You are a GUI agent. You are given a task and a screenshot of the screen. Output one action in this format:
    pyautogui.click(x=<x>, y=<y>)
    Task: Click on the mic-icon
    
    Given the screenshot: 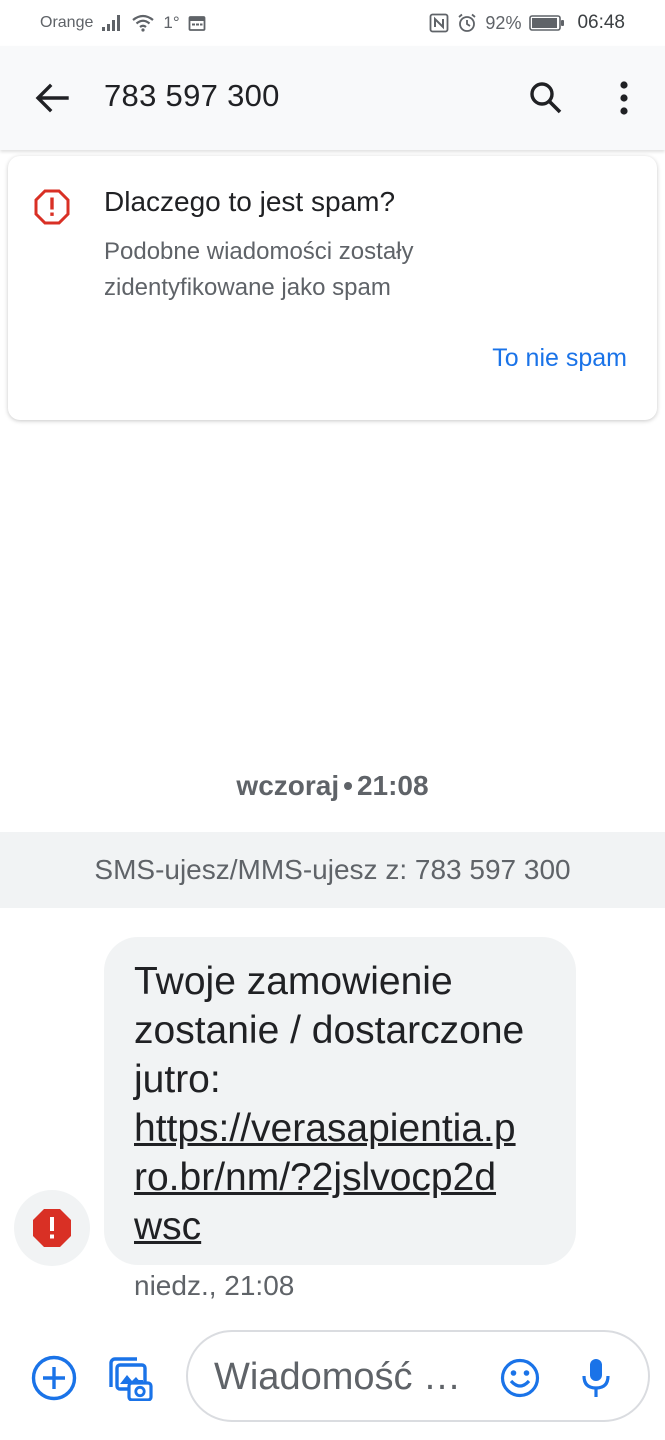 What is the action you would take?
    pyautogui.click(x=596, y=1378)
    